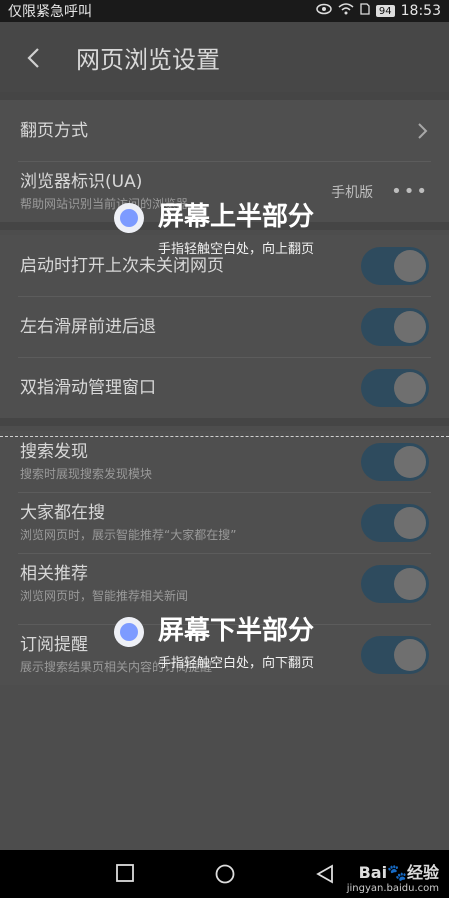 The image size is (449, 898). I want to click on recents-button, so click(125, 875).